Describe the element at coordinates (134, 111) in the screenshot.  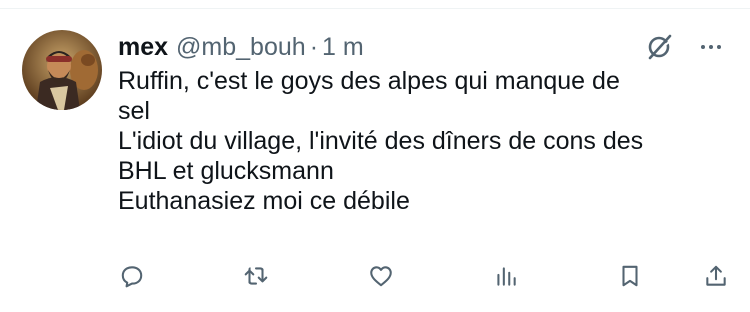
I see `tweet-line: sel` at that location.